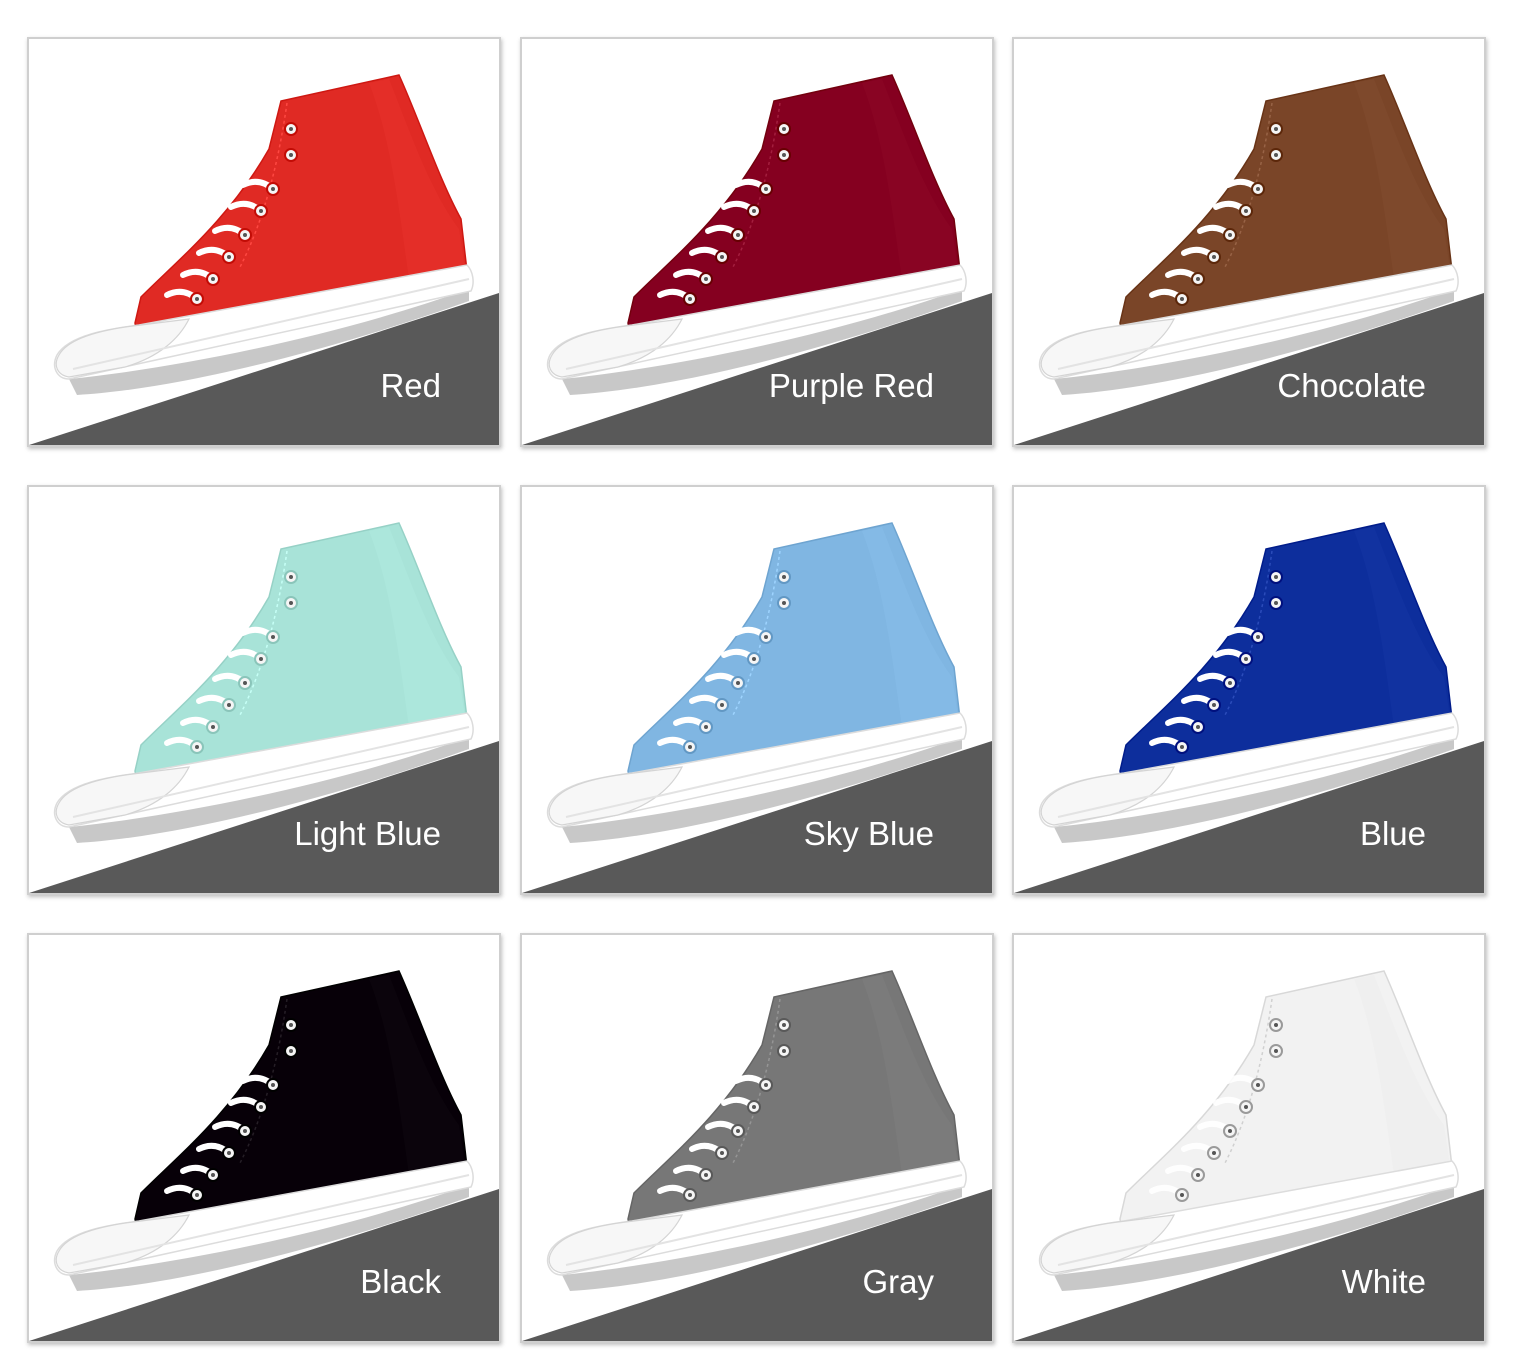 The height and width of the screenshot is (1360, 1524). I want to click on swatch-label: Sky Blue, so click(868, 833).